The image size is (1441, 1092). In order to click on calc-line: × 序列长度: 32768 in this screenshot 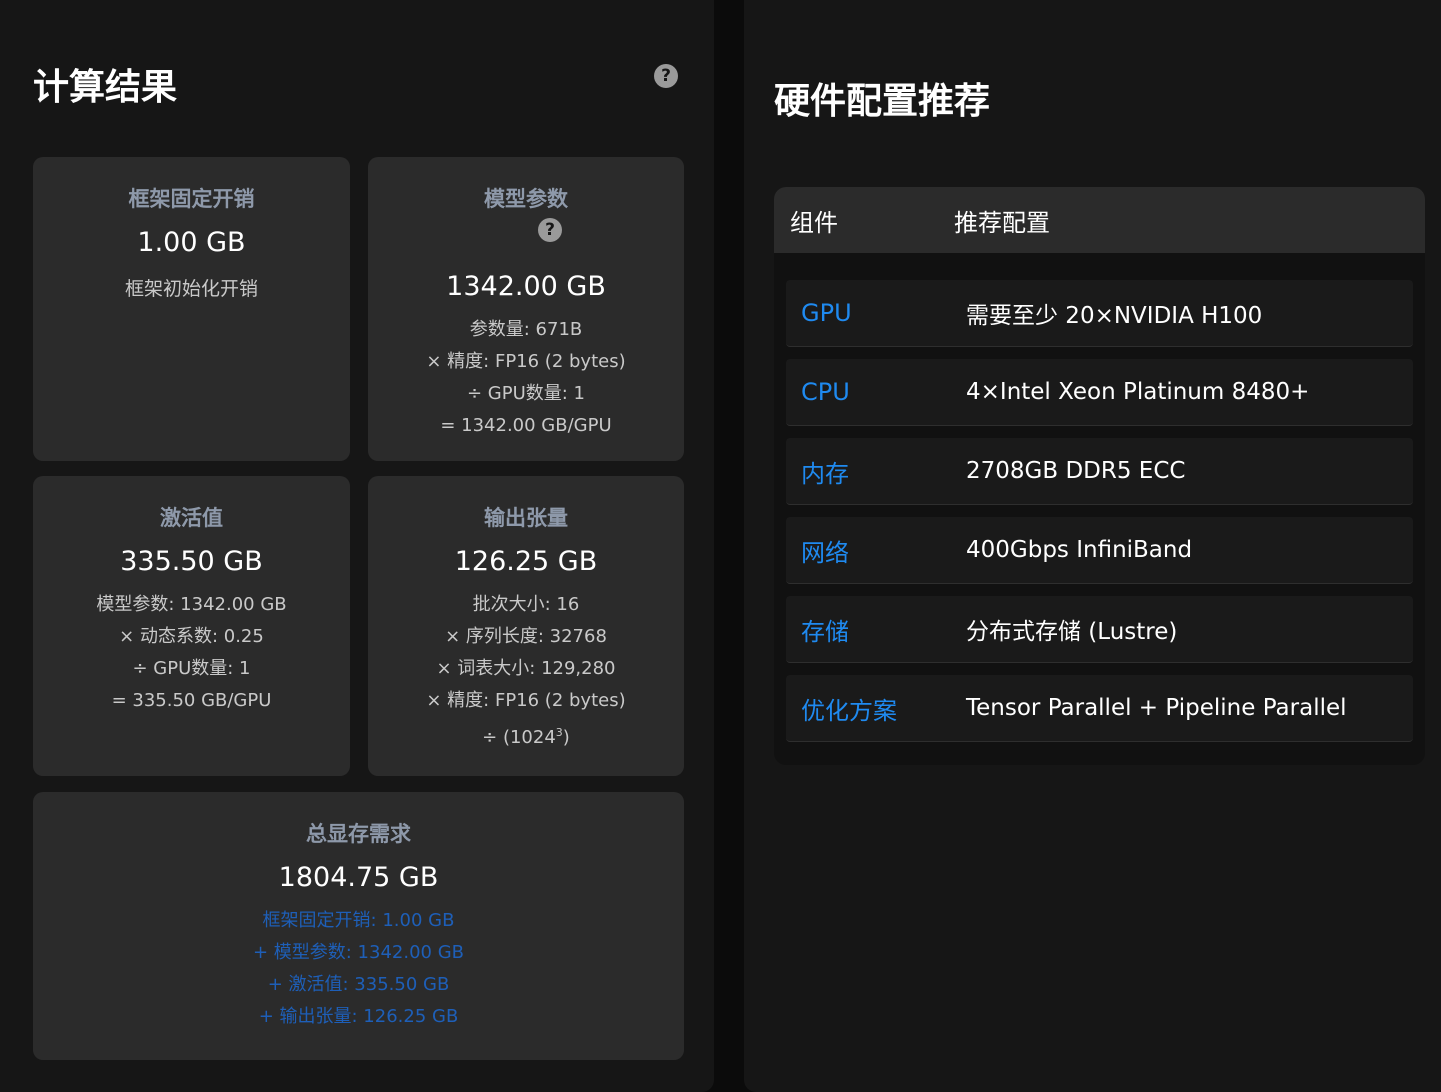, I will do `click(526, 636)`.